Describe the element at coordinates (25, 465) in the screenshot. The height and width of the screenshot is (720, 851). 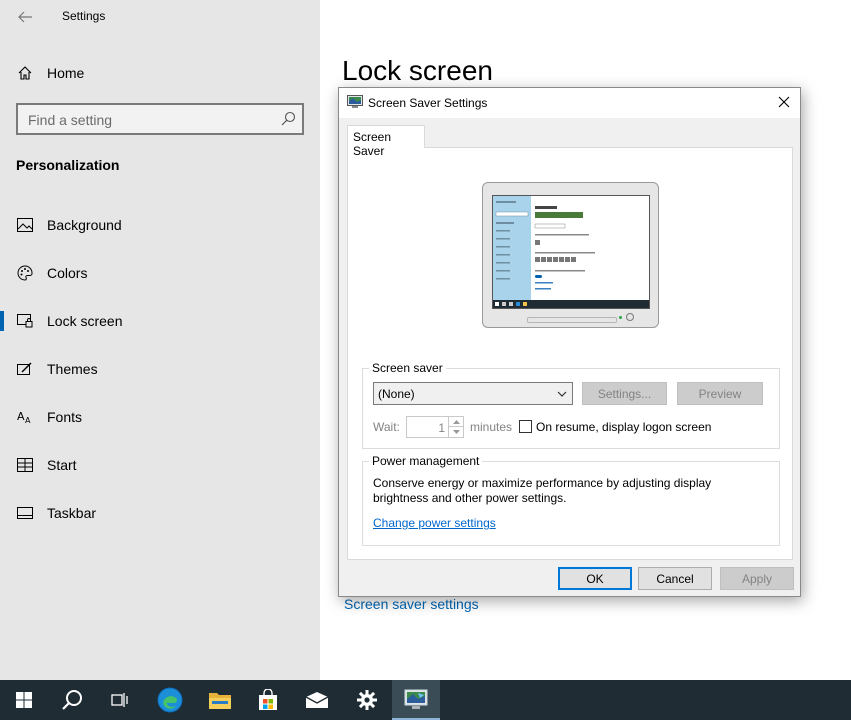
I see `start-icon` at that location.